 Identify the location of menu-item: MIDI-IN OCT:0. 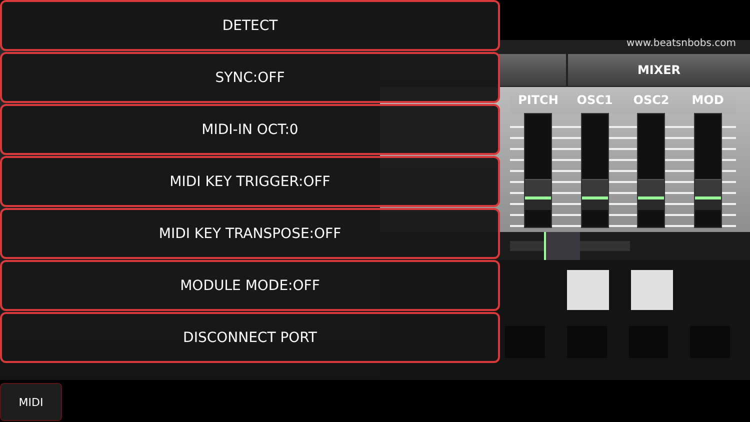
(250, 129).